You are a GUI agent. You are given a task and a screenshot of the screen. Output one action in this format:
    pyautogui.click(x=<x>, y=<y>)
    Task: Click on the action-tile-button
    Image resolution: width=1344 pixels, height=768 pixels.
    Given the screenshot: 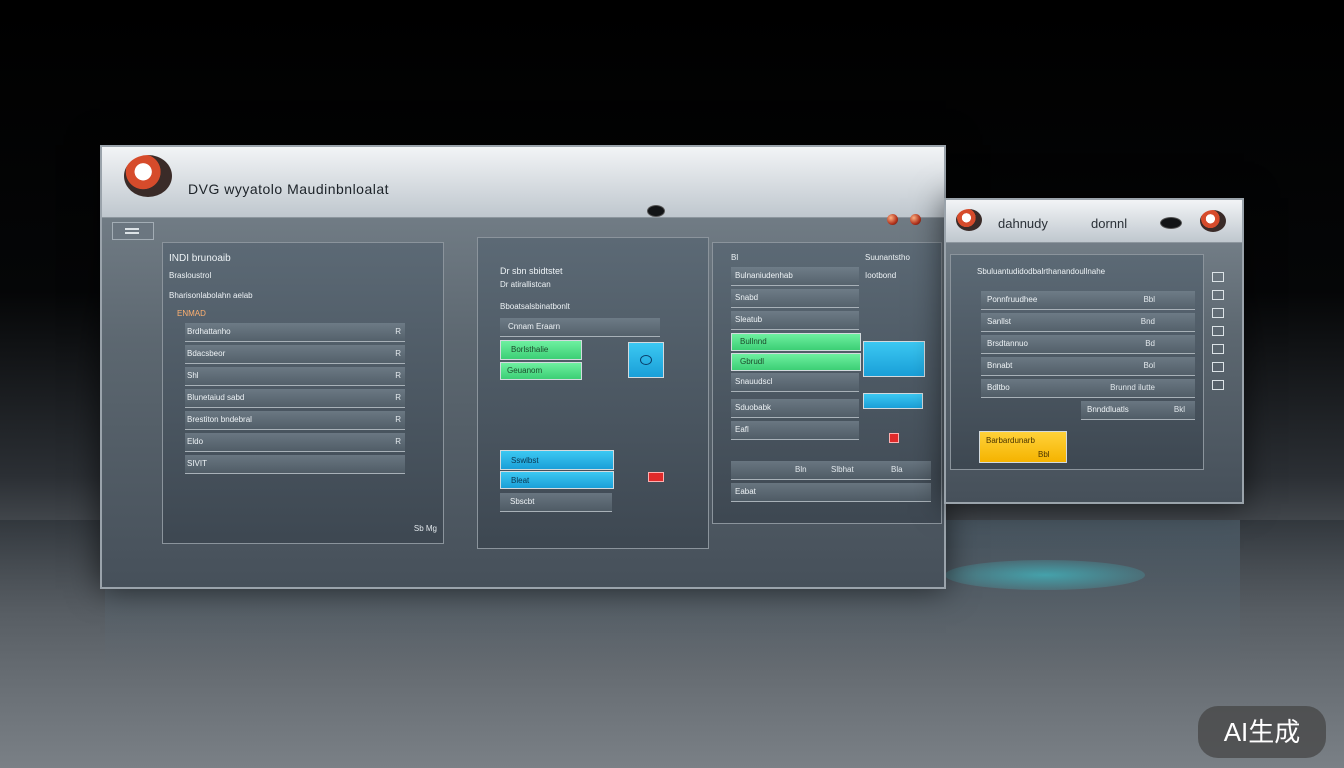 What is the action you would take?
    pyautogui.click(x=646, y=360)
    